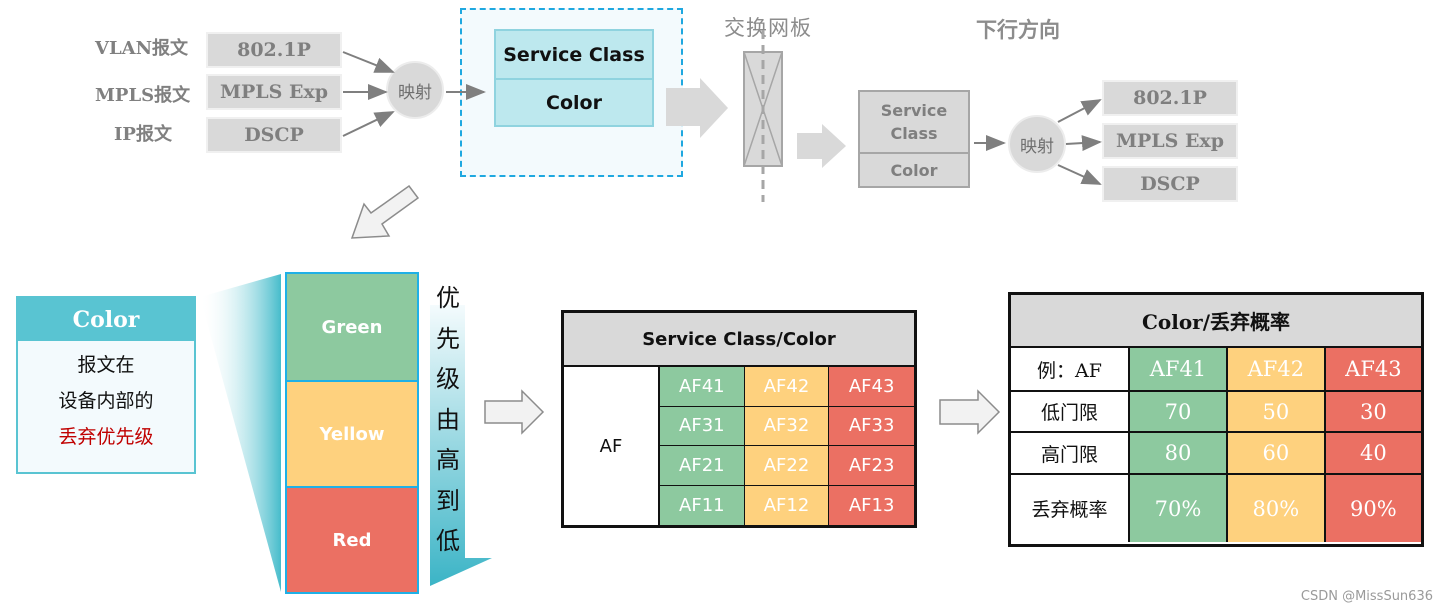 The height and width of the screenshot is (610, 1445). I want to click on table-cell: 70, so click(1178, 411).